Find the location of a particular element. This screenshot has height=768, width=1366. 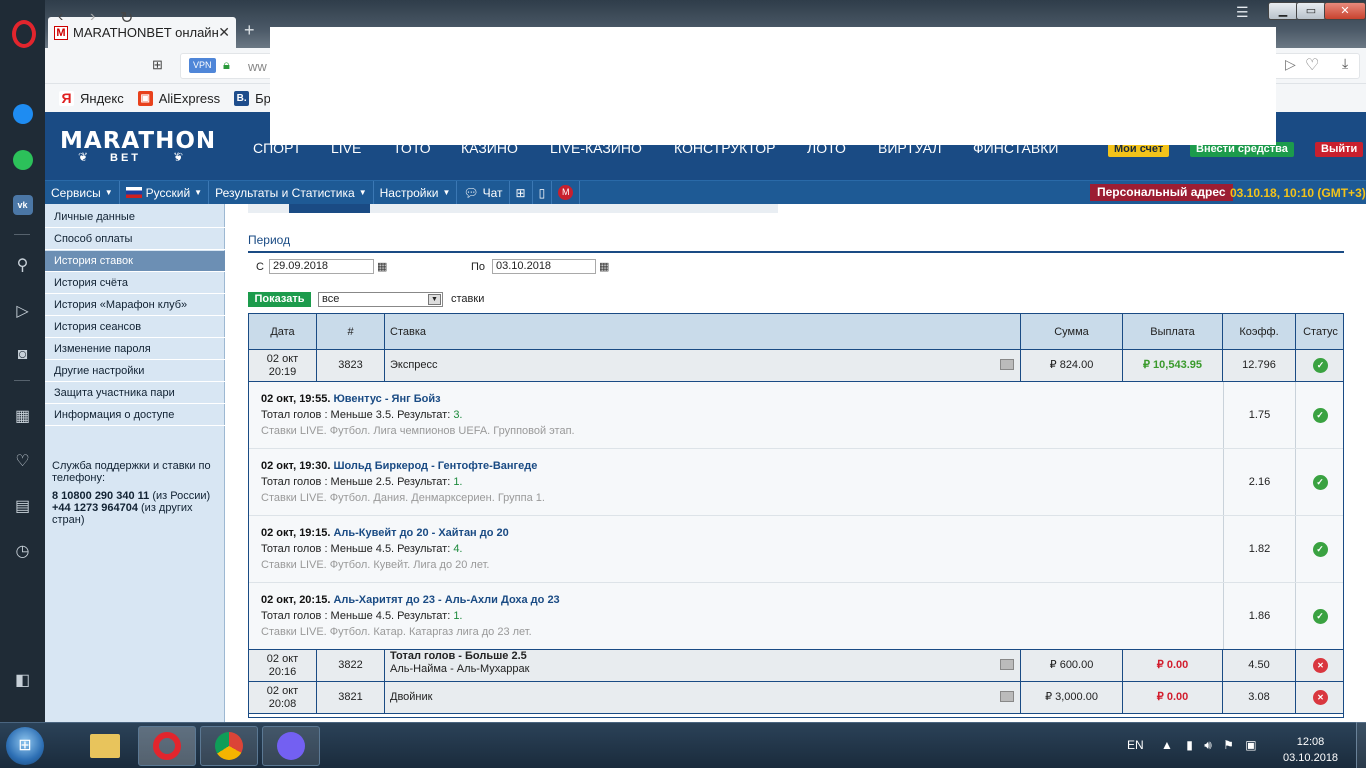

settings-menu: Настройки ▼ is located at coordinates (416, 192).